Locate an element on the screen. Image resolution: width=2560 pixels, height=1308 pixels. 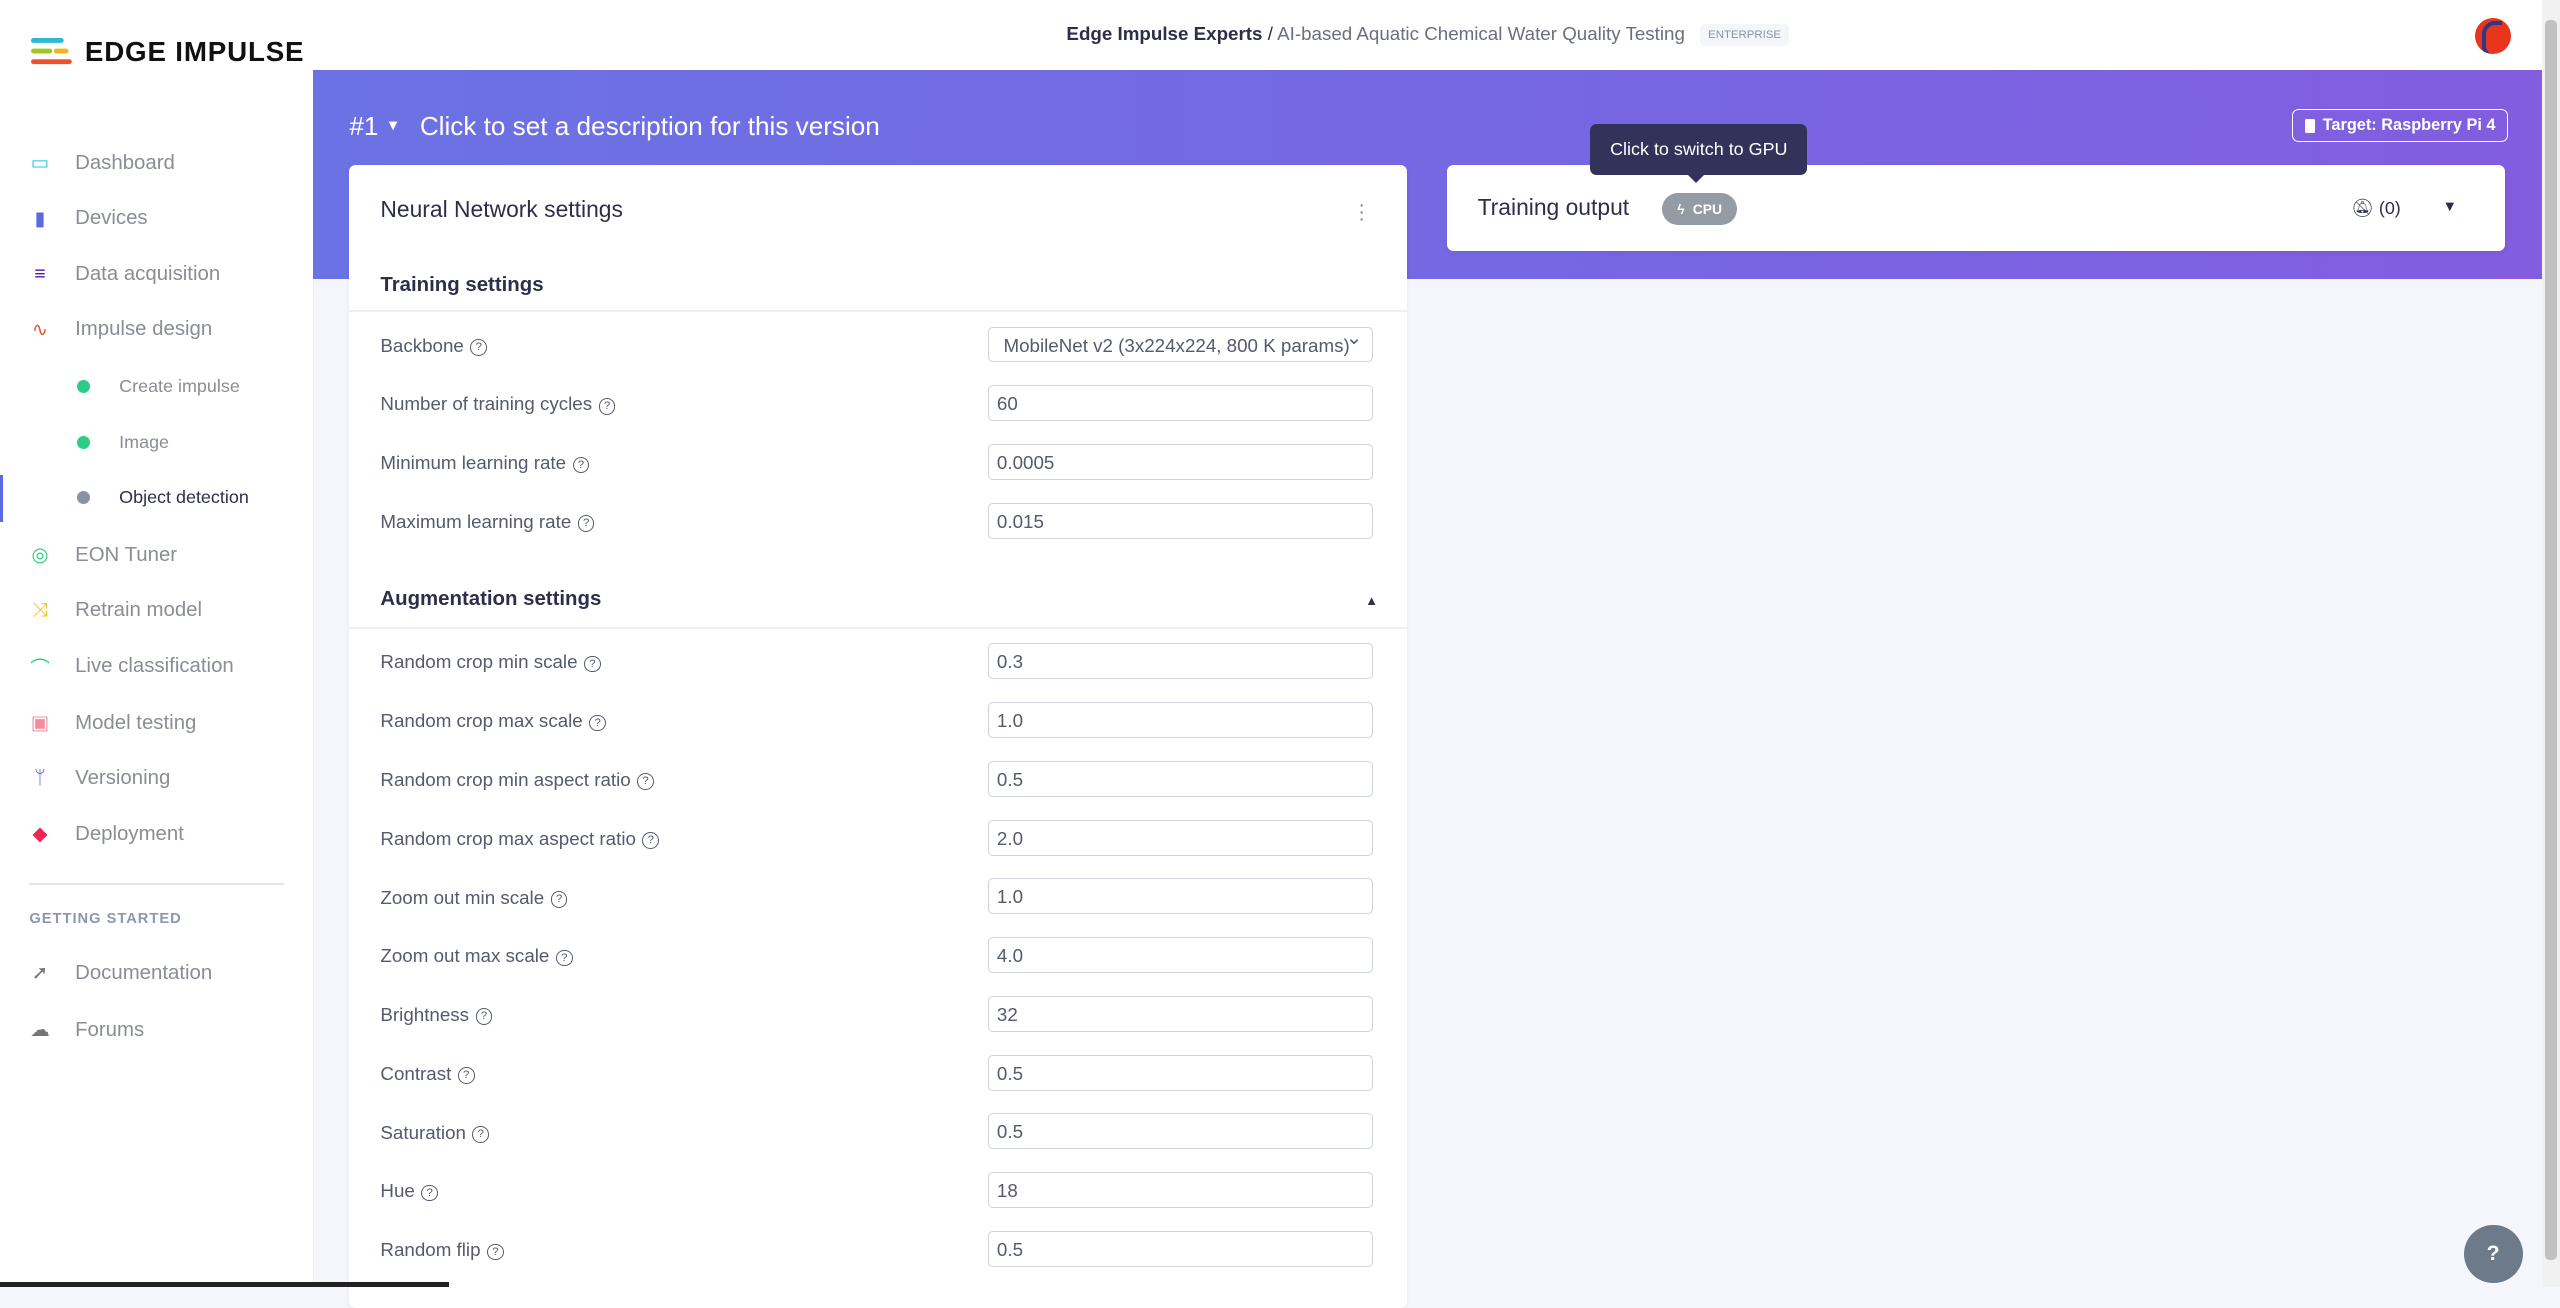
horizontal-scrollbar is located at coordinates (224, 1284).